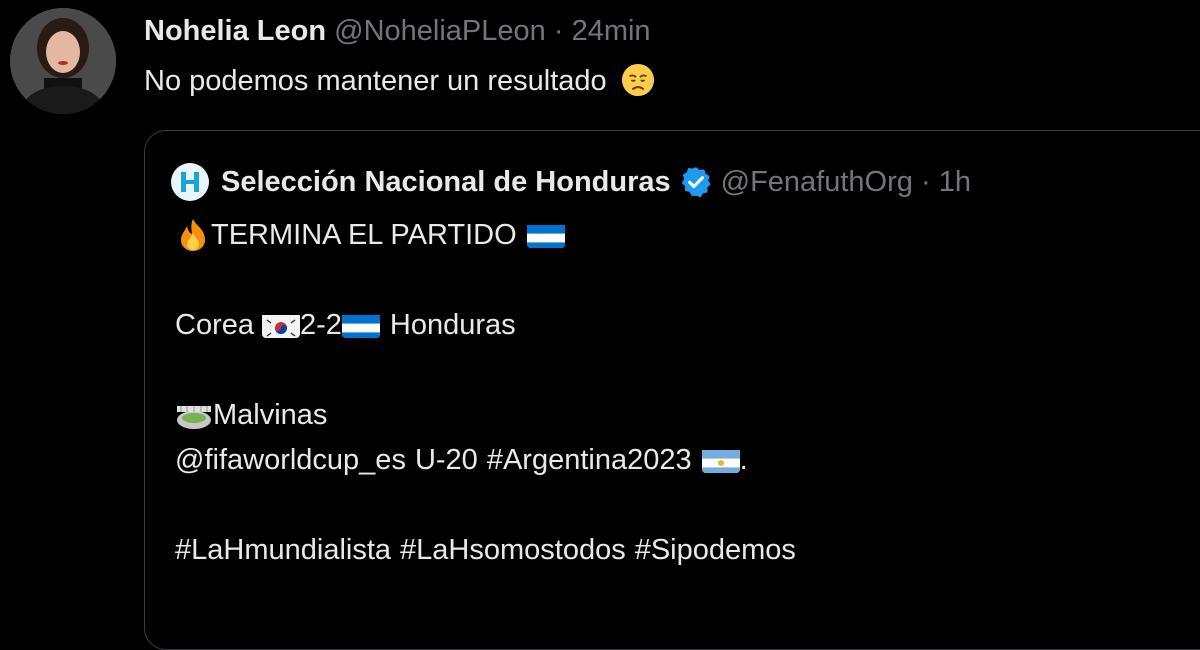 The height and width of the screenshot is (650, 1200). Describe the element at coordinates (637, 80) in the screenshot. I see `disappointed-face-icon` at that location.